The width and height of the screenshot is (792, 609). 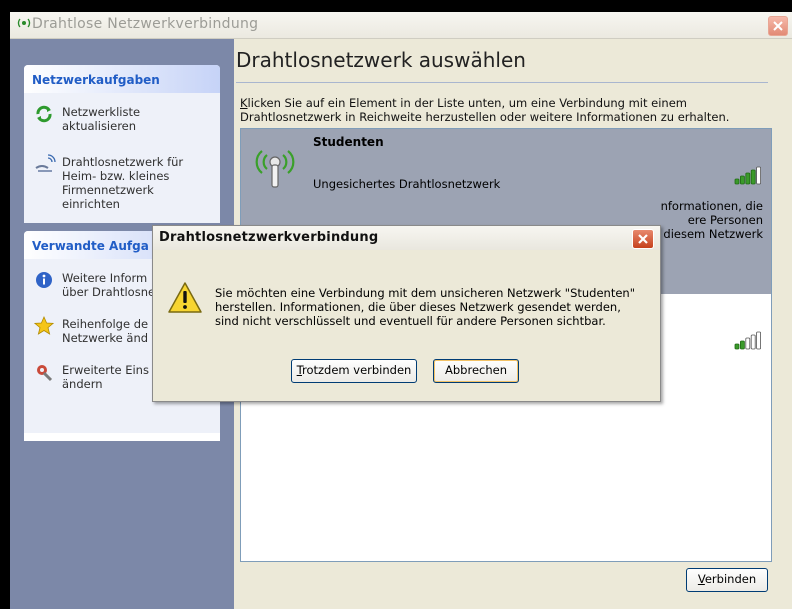 What do you see at coordinates (348, 142) in the screenshot?
I see `network-name: Studenten` at bounding box center [348, 142].